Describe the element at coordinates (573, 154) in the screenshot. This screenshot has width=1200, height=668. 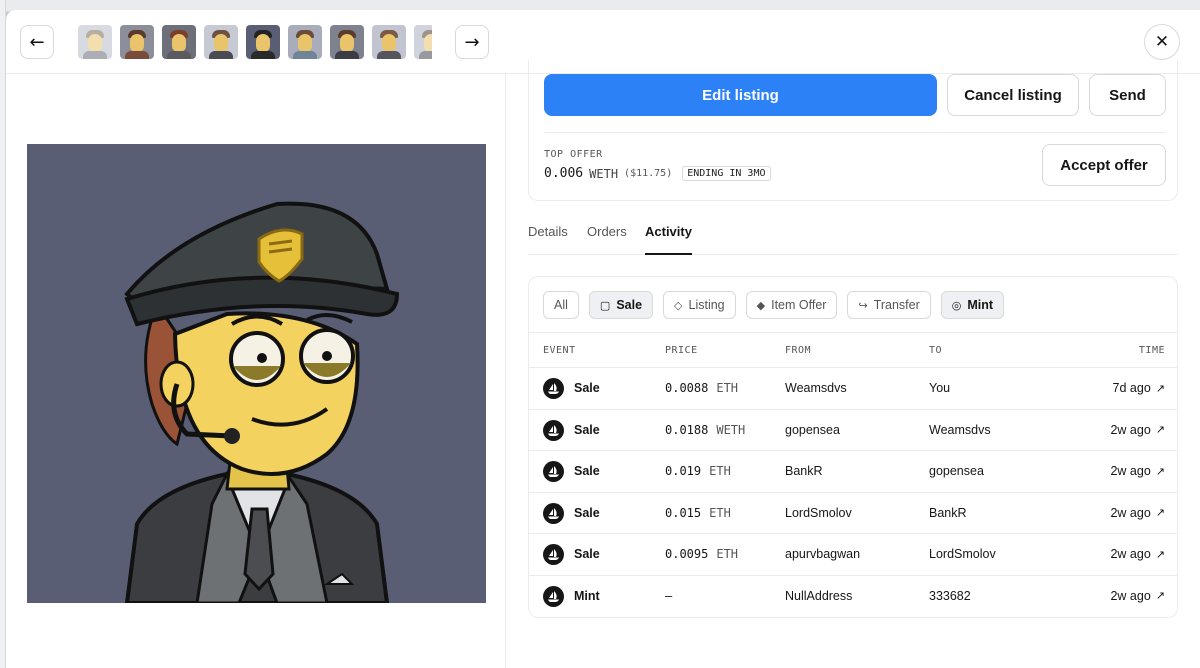
I see `top-offer-label: TOP OFFER` at that location.